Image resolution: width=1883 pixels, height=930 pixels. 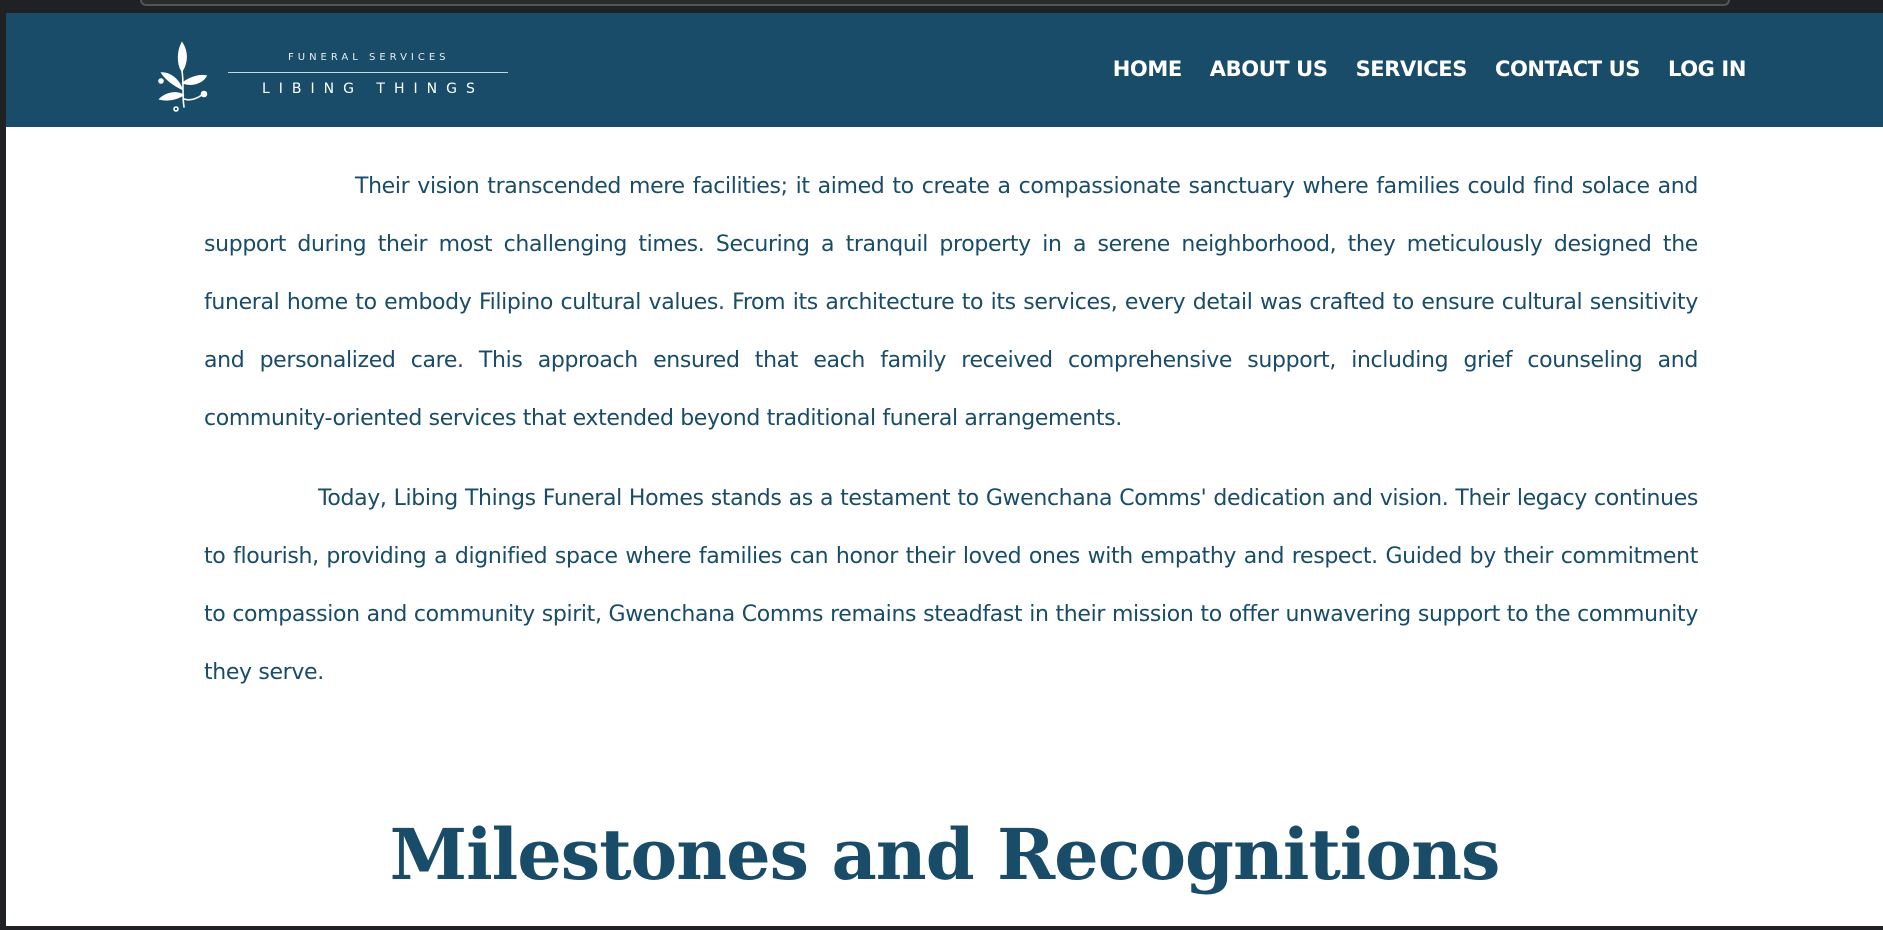 I want to click on brand-logo: FUNERAL SERVICES LIBING THINGS, so click(x=326, y=73).